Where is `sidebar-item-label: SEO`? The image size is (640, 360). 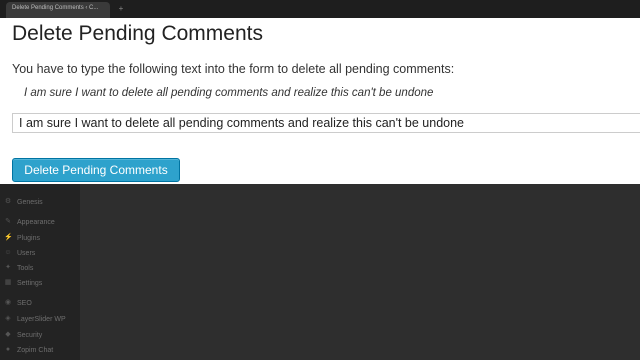 sidebar-item-label: SEO is located at coordinates (24, 303).